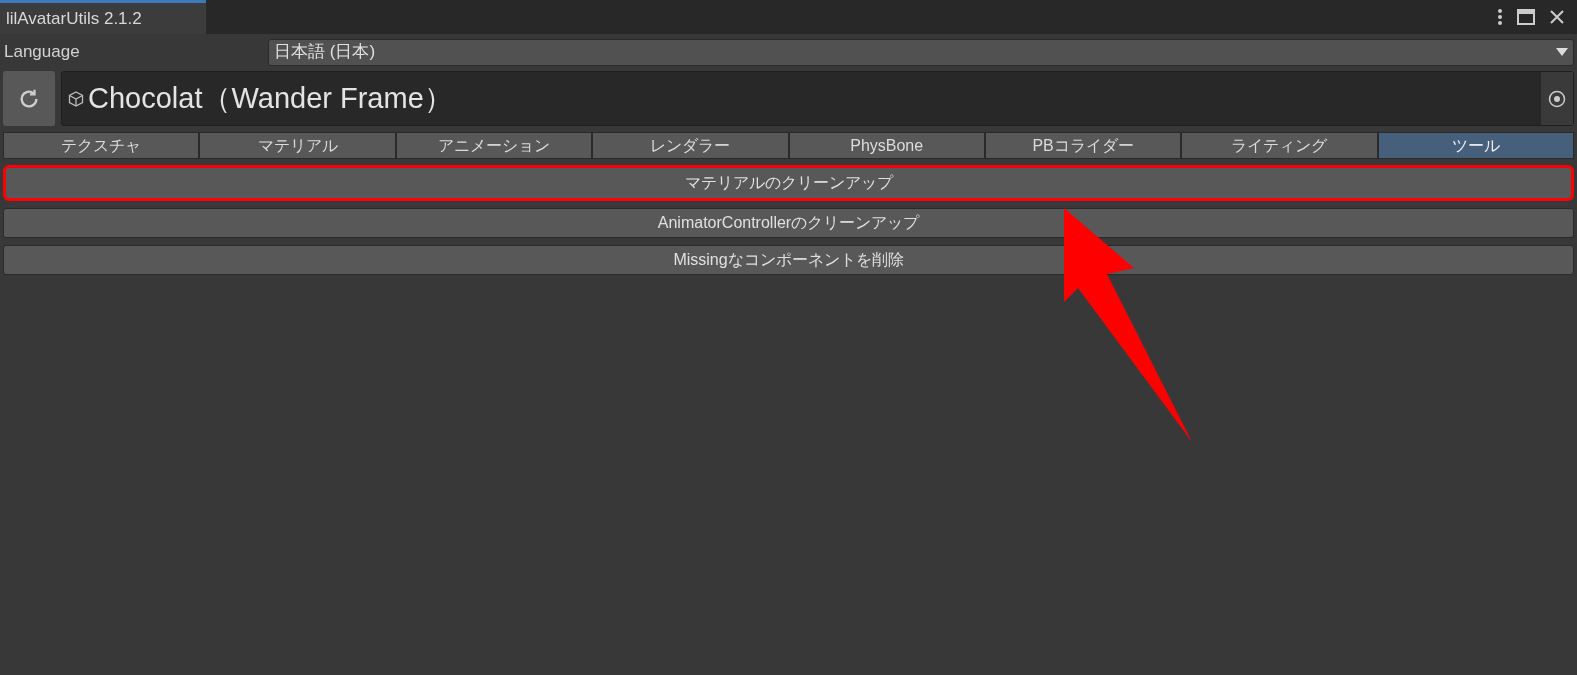 This screenshot has height=675, width=1577. I want to click on tool-button: Missingなコンポーネントを削除, so click(788, 260).